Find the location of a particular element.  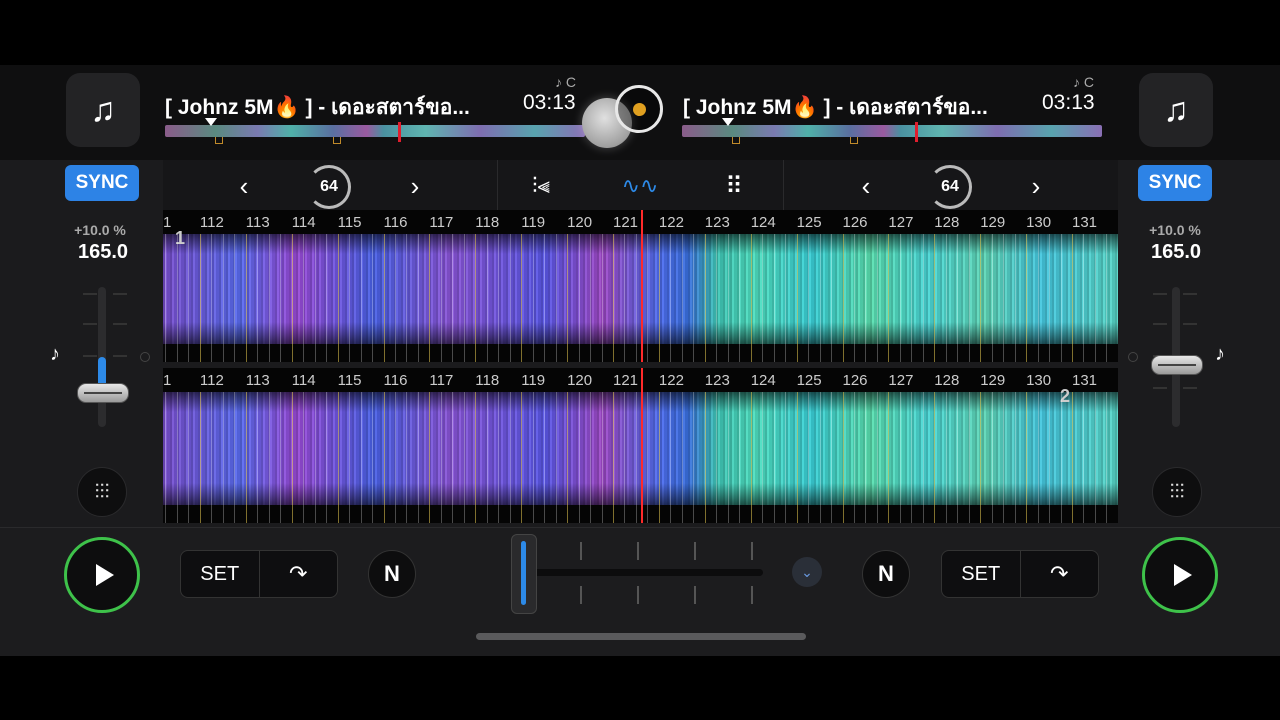

deck-b-bpm: 165.0 is located at coordinates (1176, 252).